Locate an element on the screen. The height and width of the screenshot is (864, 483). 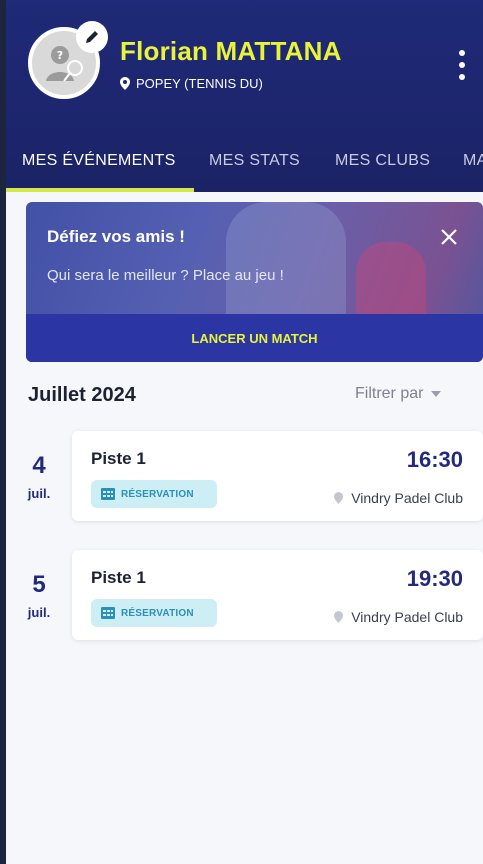
tab-bar: MES ÉVÉNEMENTS MES STATS MES CLUBS MA is located at coordinates (244, 169).